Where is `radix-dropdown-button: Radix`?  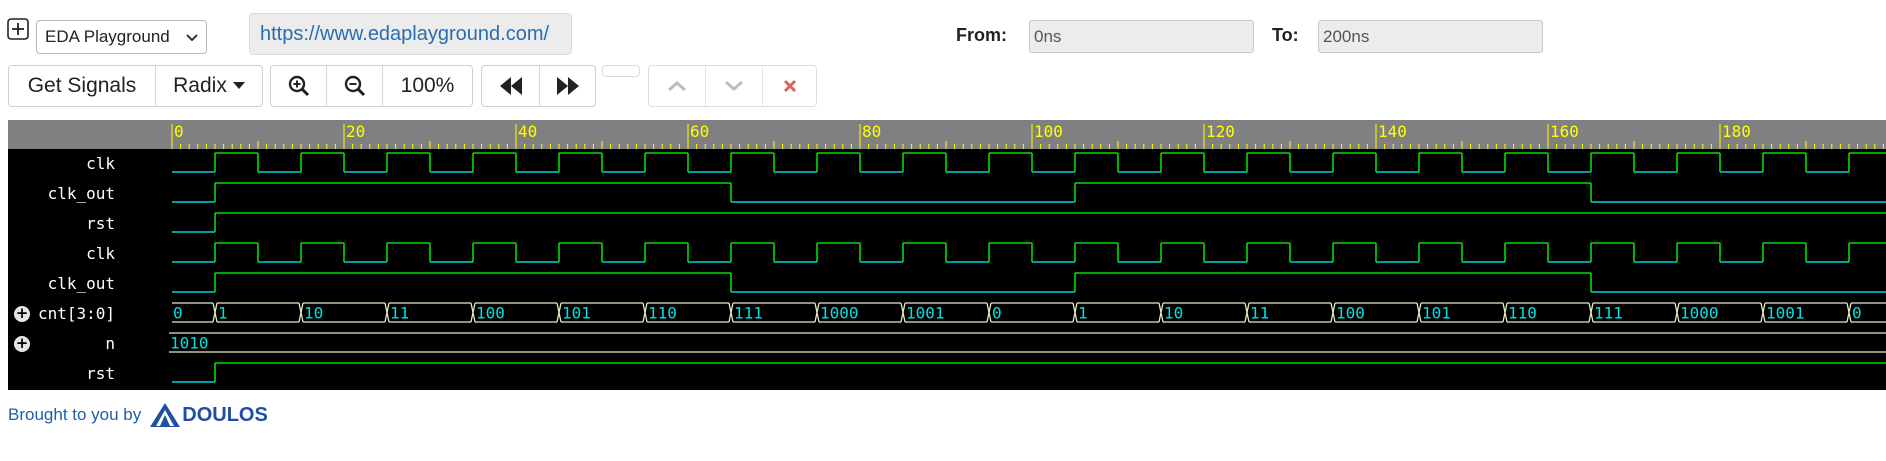 radix-dropdown-button: Radix is located at coordinates (209, 86).